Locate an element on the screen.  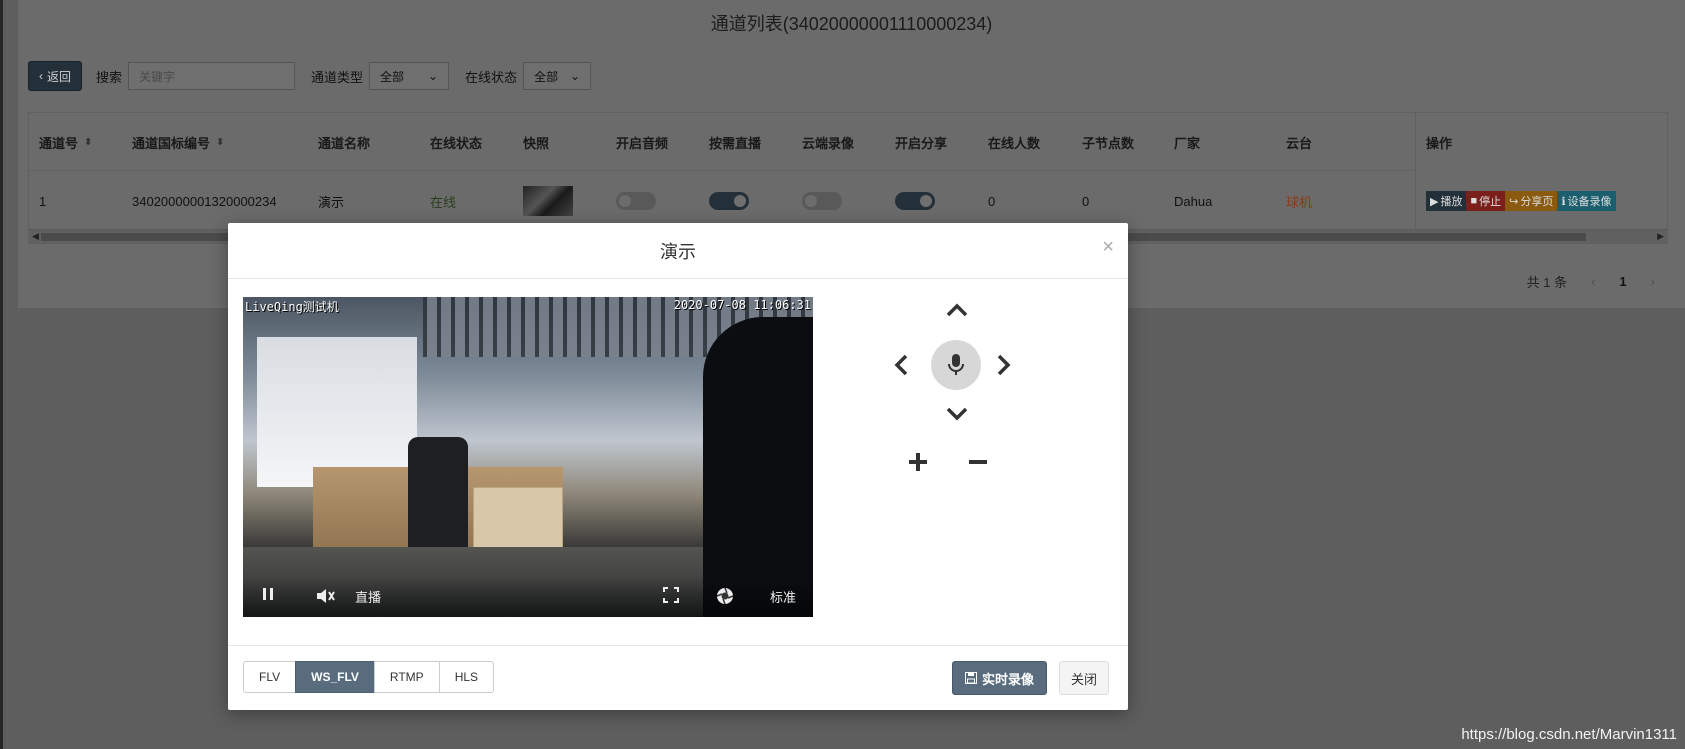
back-button: ‹ 返回 is located at coordinates (55, 76).